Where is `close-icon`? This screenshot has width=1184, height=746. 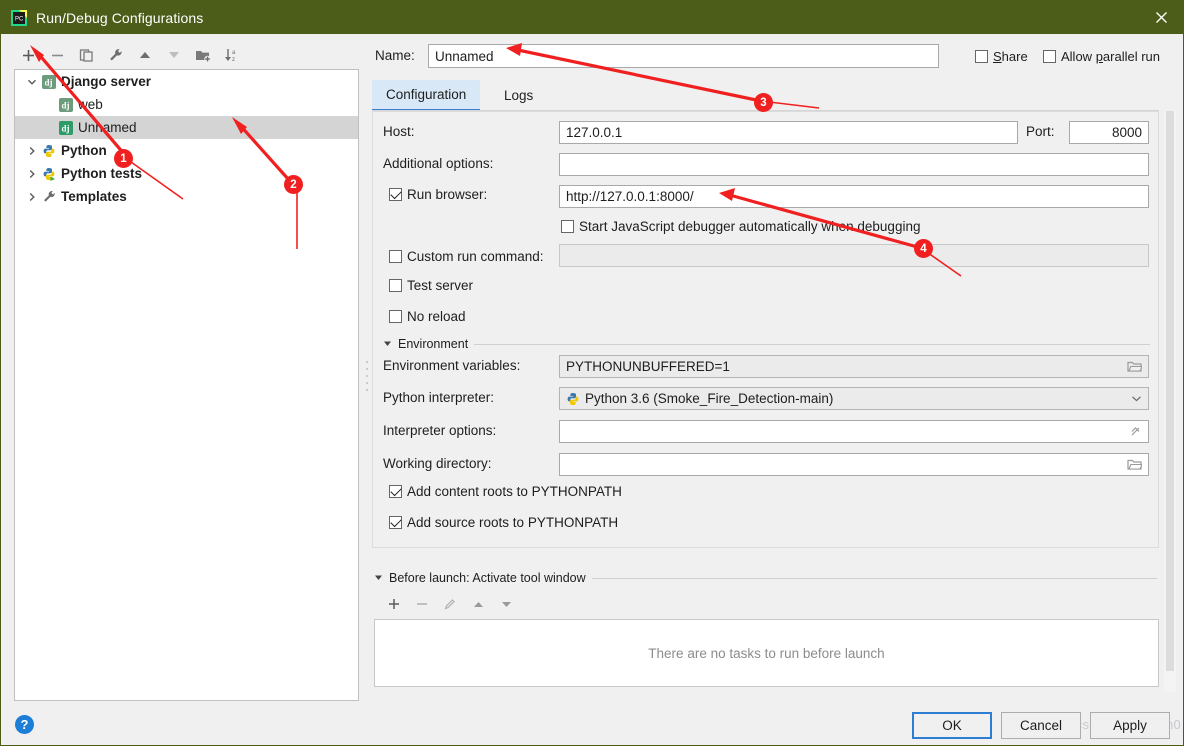 close-icon is located at coordinates (1161, 17).